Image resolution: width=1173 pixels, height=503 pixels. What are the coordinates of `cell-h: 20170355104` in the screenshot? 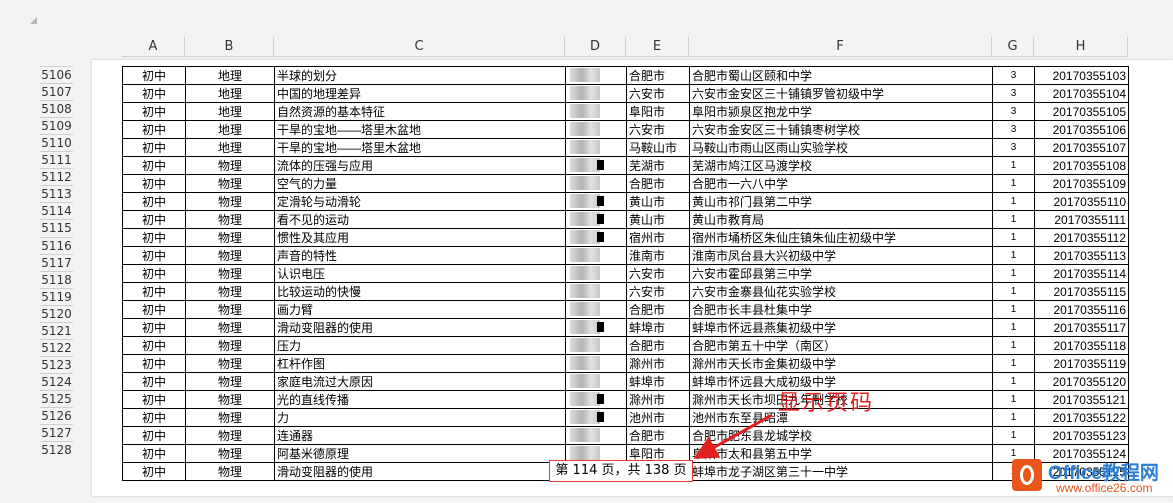 It's located at (1081, 93).